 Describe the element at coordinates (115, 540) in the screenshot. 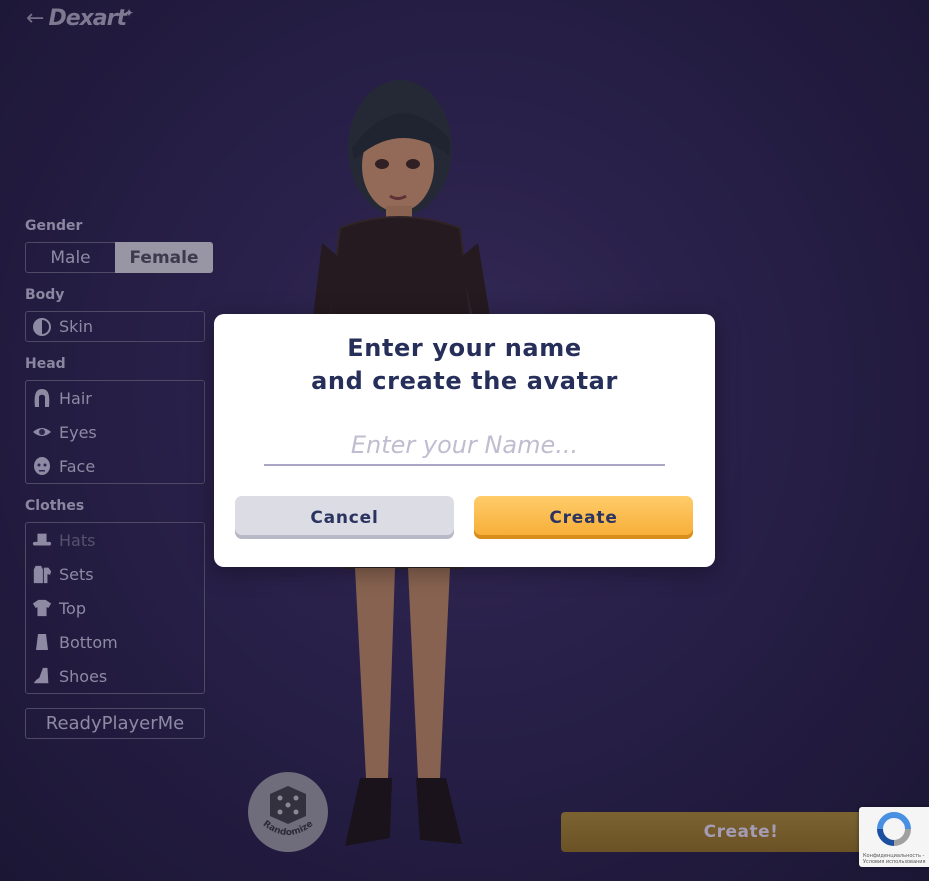

I see `hats-option: Hats` at that location.